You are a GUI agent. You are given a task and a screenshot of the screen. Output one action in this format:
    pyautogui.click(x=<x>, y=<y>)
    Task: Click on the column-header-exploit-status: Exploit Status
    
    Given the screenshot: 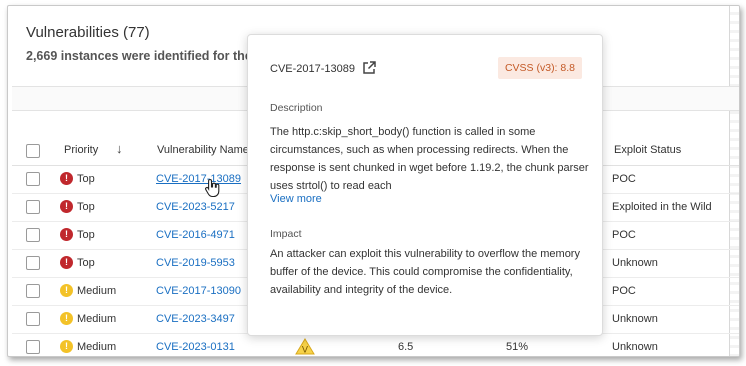 What is the action you would take?
    pyautogui.click(x=647, y=150)
    